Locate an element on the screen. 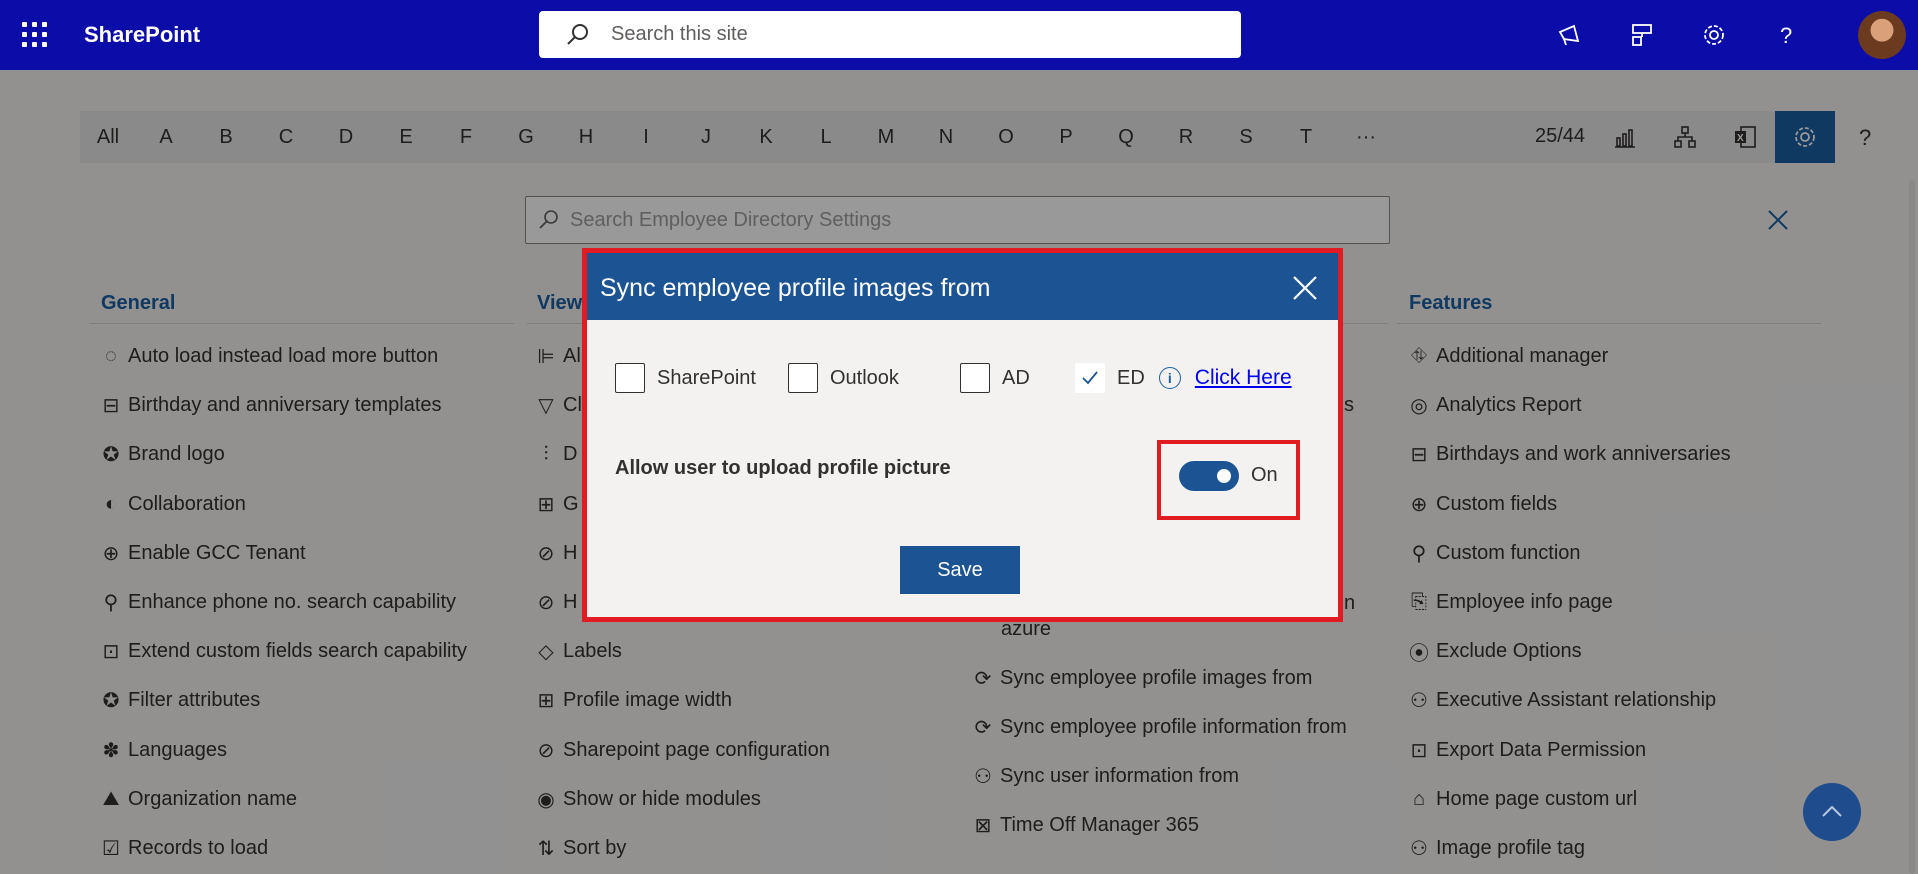 The height and width of the screenshot is (874, 1918). site-search-box: Search this site is located at coordinates (890, 34).